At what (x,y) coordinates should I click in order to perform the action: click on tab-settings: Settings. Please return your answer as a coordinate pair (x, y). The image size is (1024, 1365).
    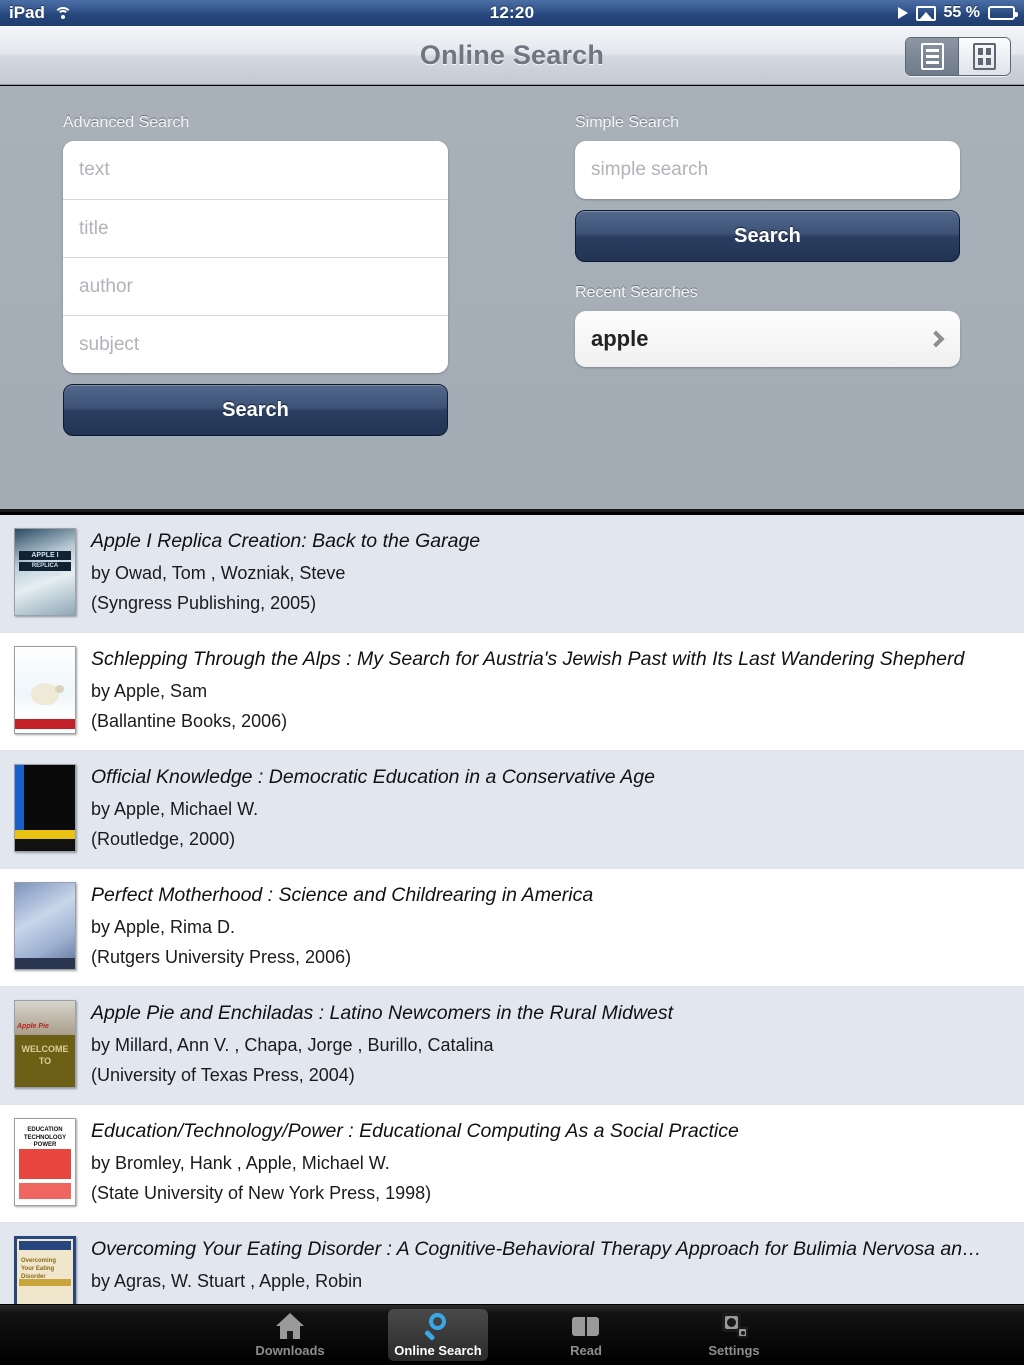
    Looking at the image, I should click on (734, 1335).